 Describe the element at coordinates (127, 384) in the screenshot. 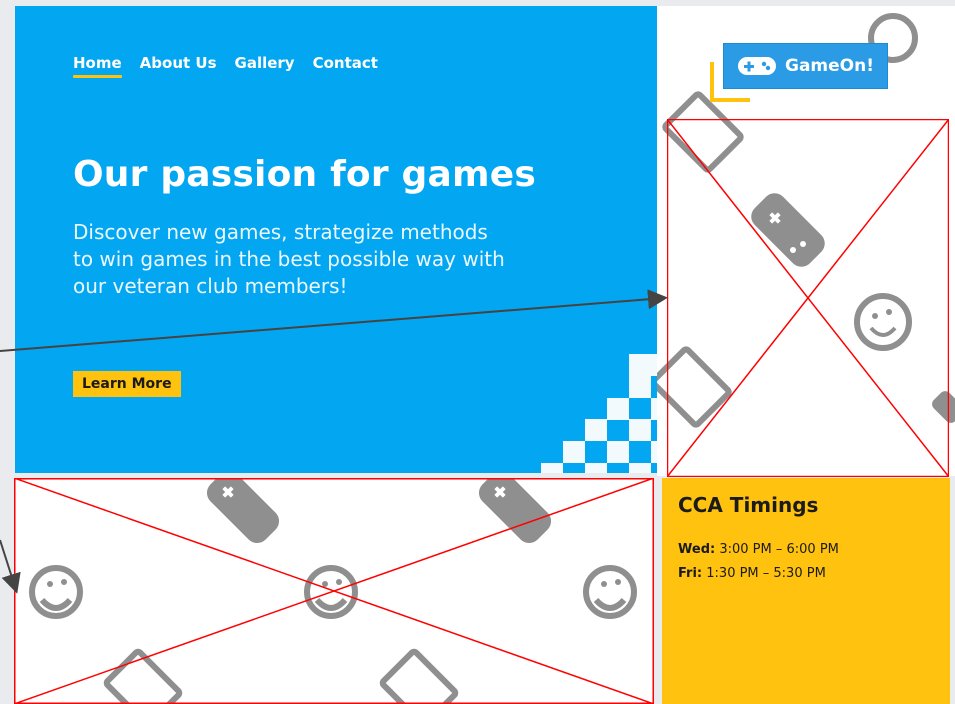

I see `learn-more-button: Learn More` at that location.